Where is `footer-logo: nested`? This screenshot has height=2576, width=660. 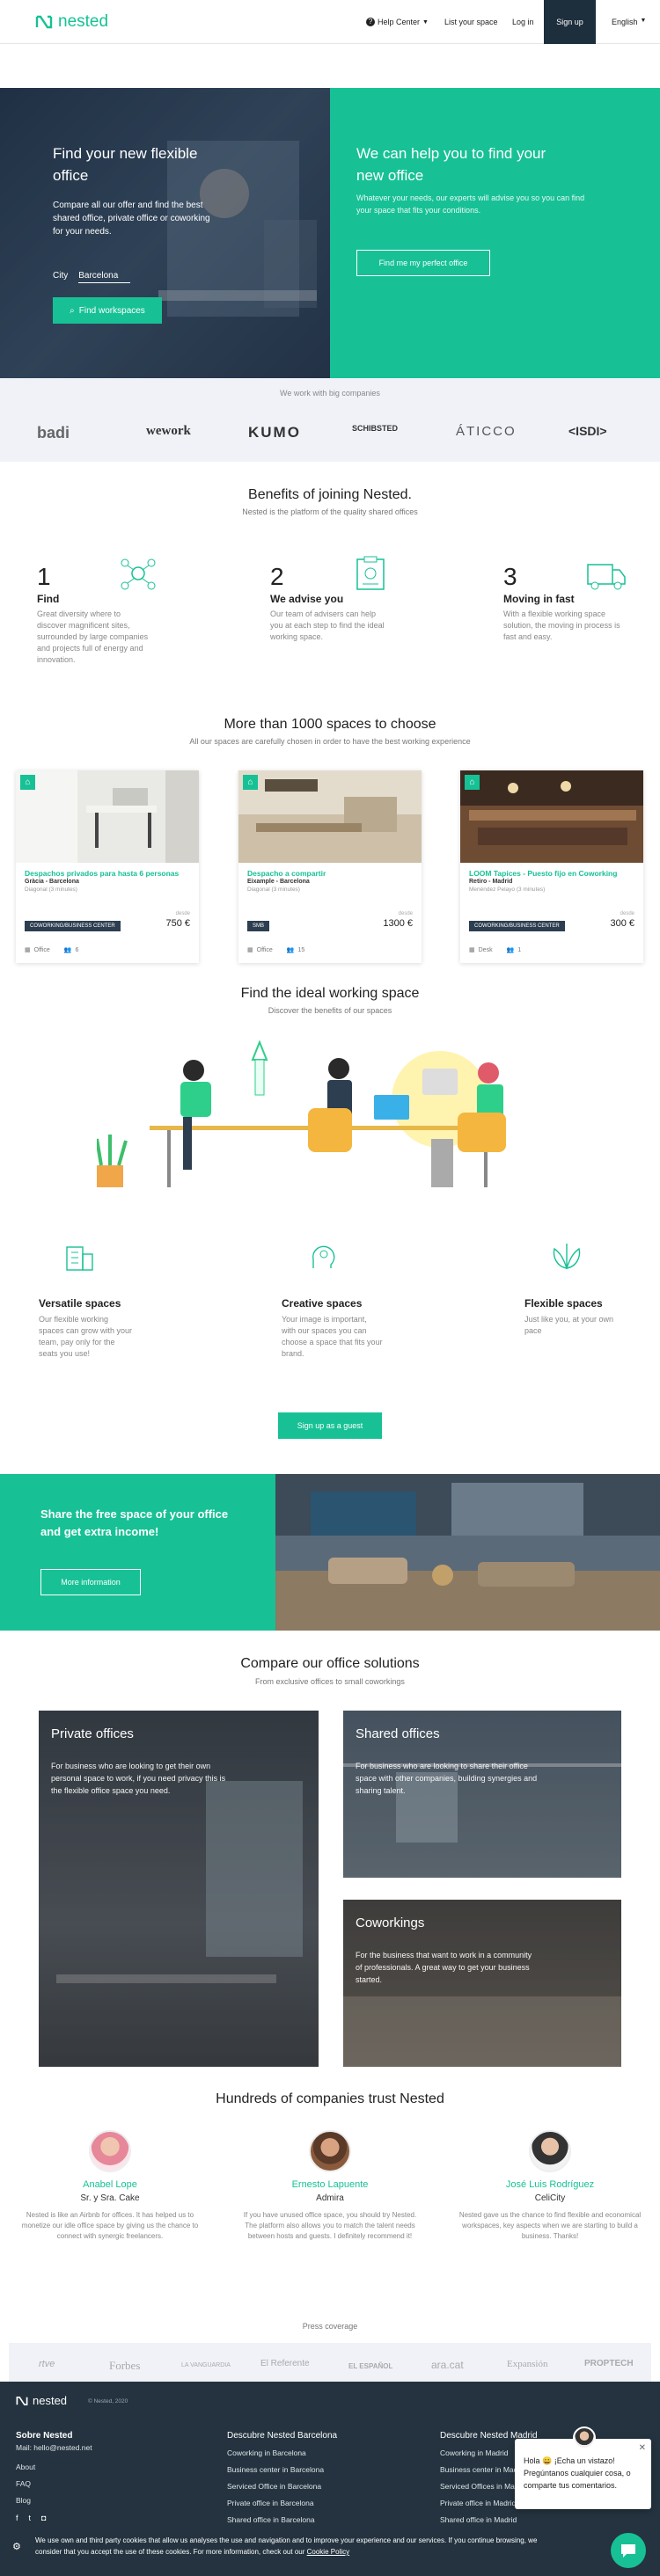 footer-logo: nested is located at coordinates (42, 2400).